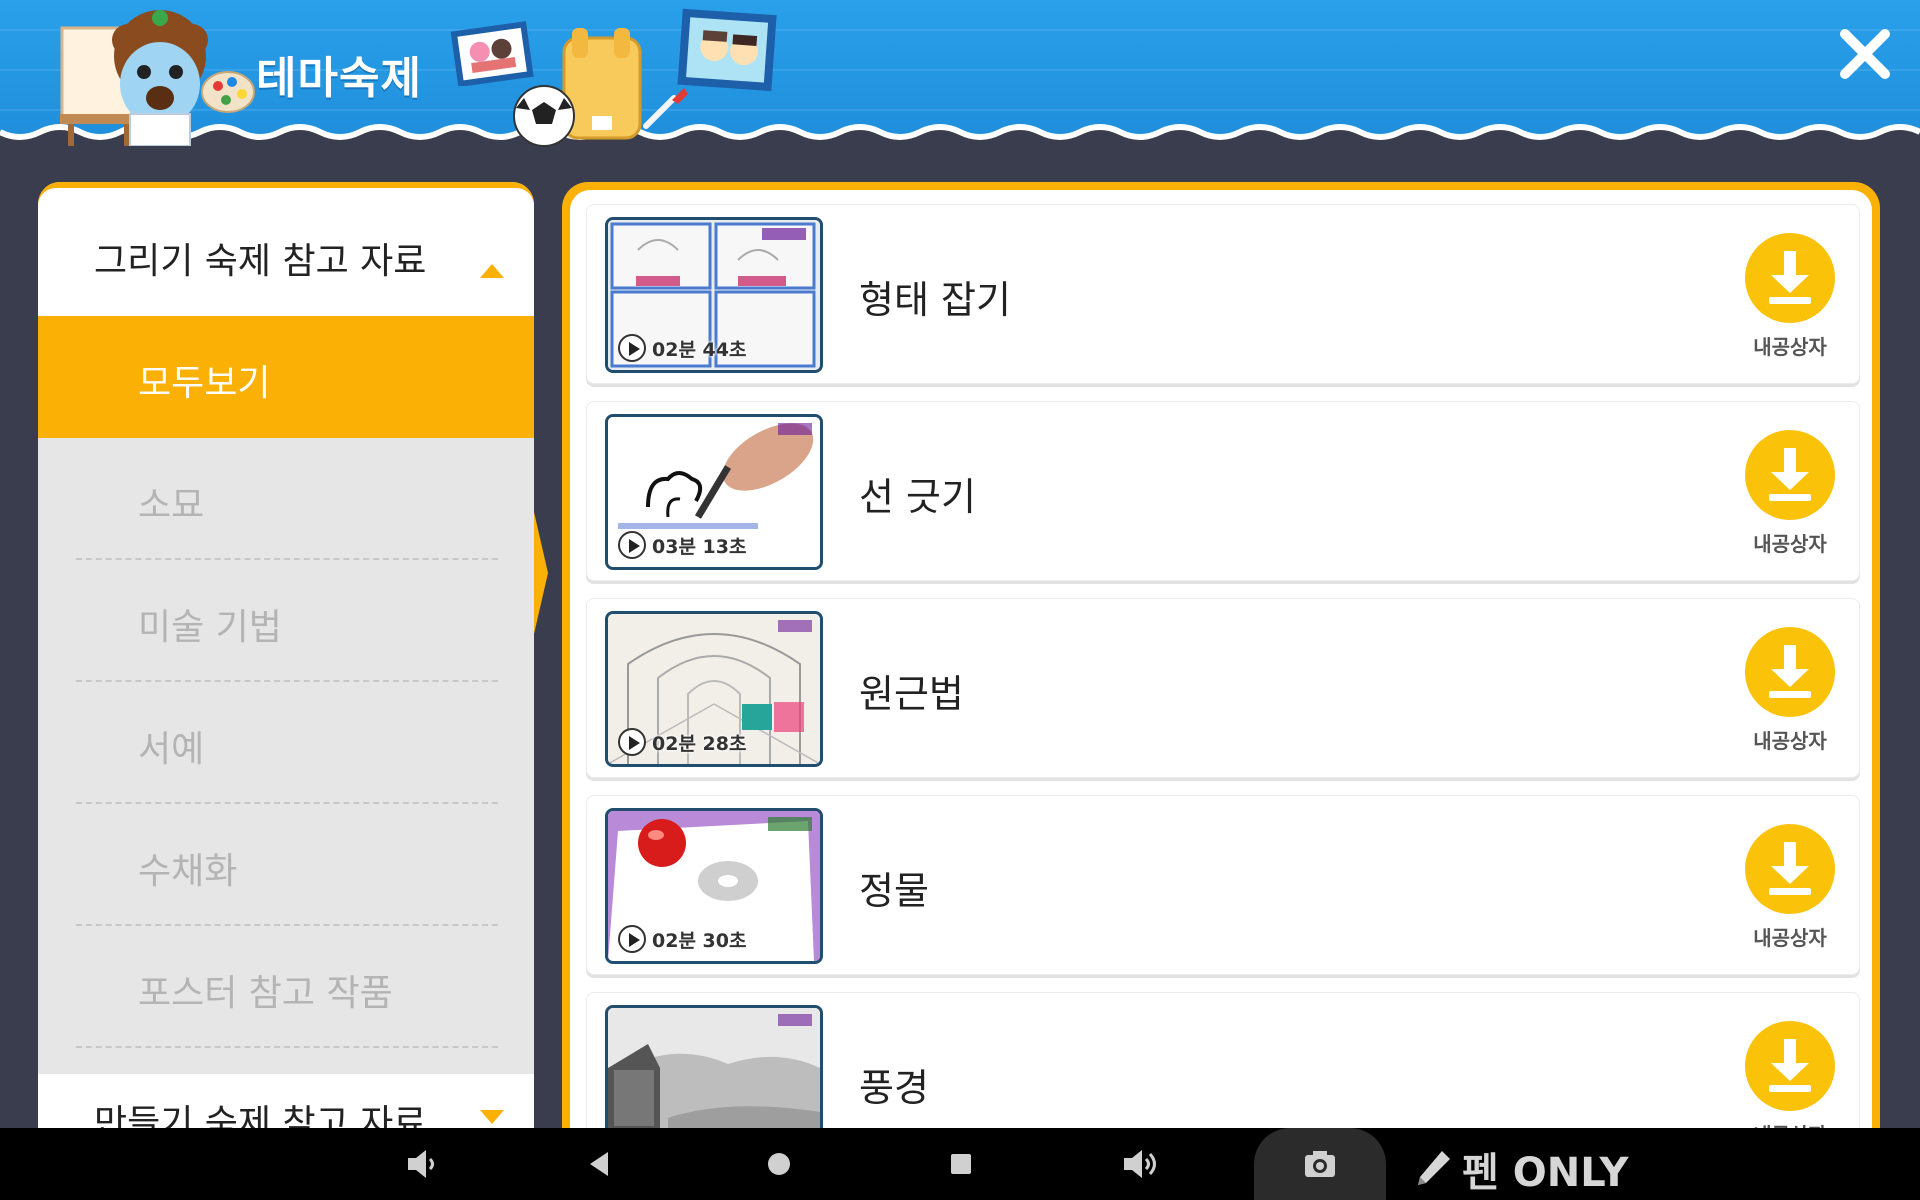  I want to click on sidebar-item-label: 소묘, so click(171, 505).